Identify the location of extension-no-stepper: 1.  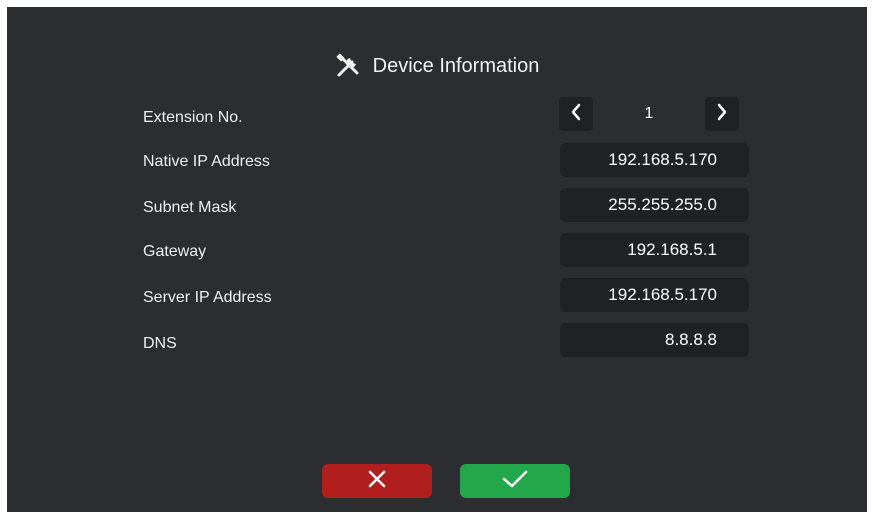
(650, 114).